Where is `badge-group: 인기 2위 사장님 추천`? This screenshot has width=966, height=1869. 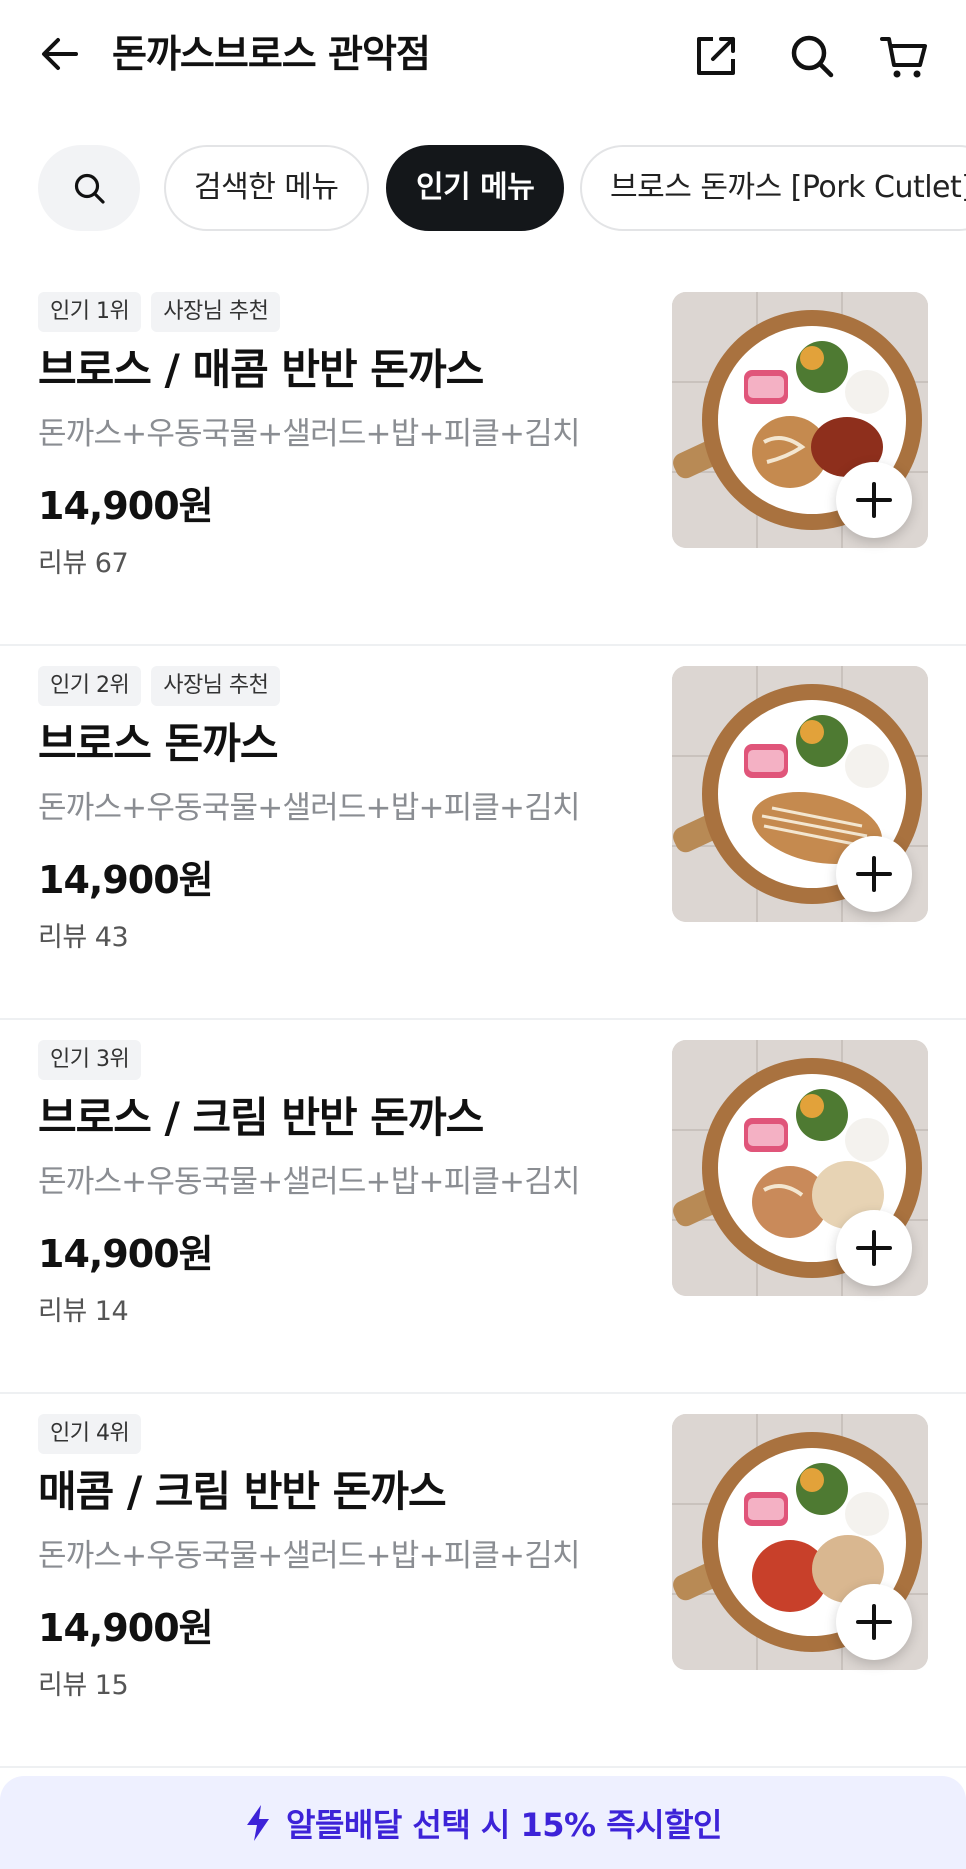
badge-group: 인기 2위 사장님 추천 is located at coordinates (159, 686).